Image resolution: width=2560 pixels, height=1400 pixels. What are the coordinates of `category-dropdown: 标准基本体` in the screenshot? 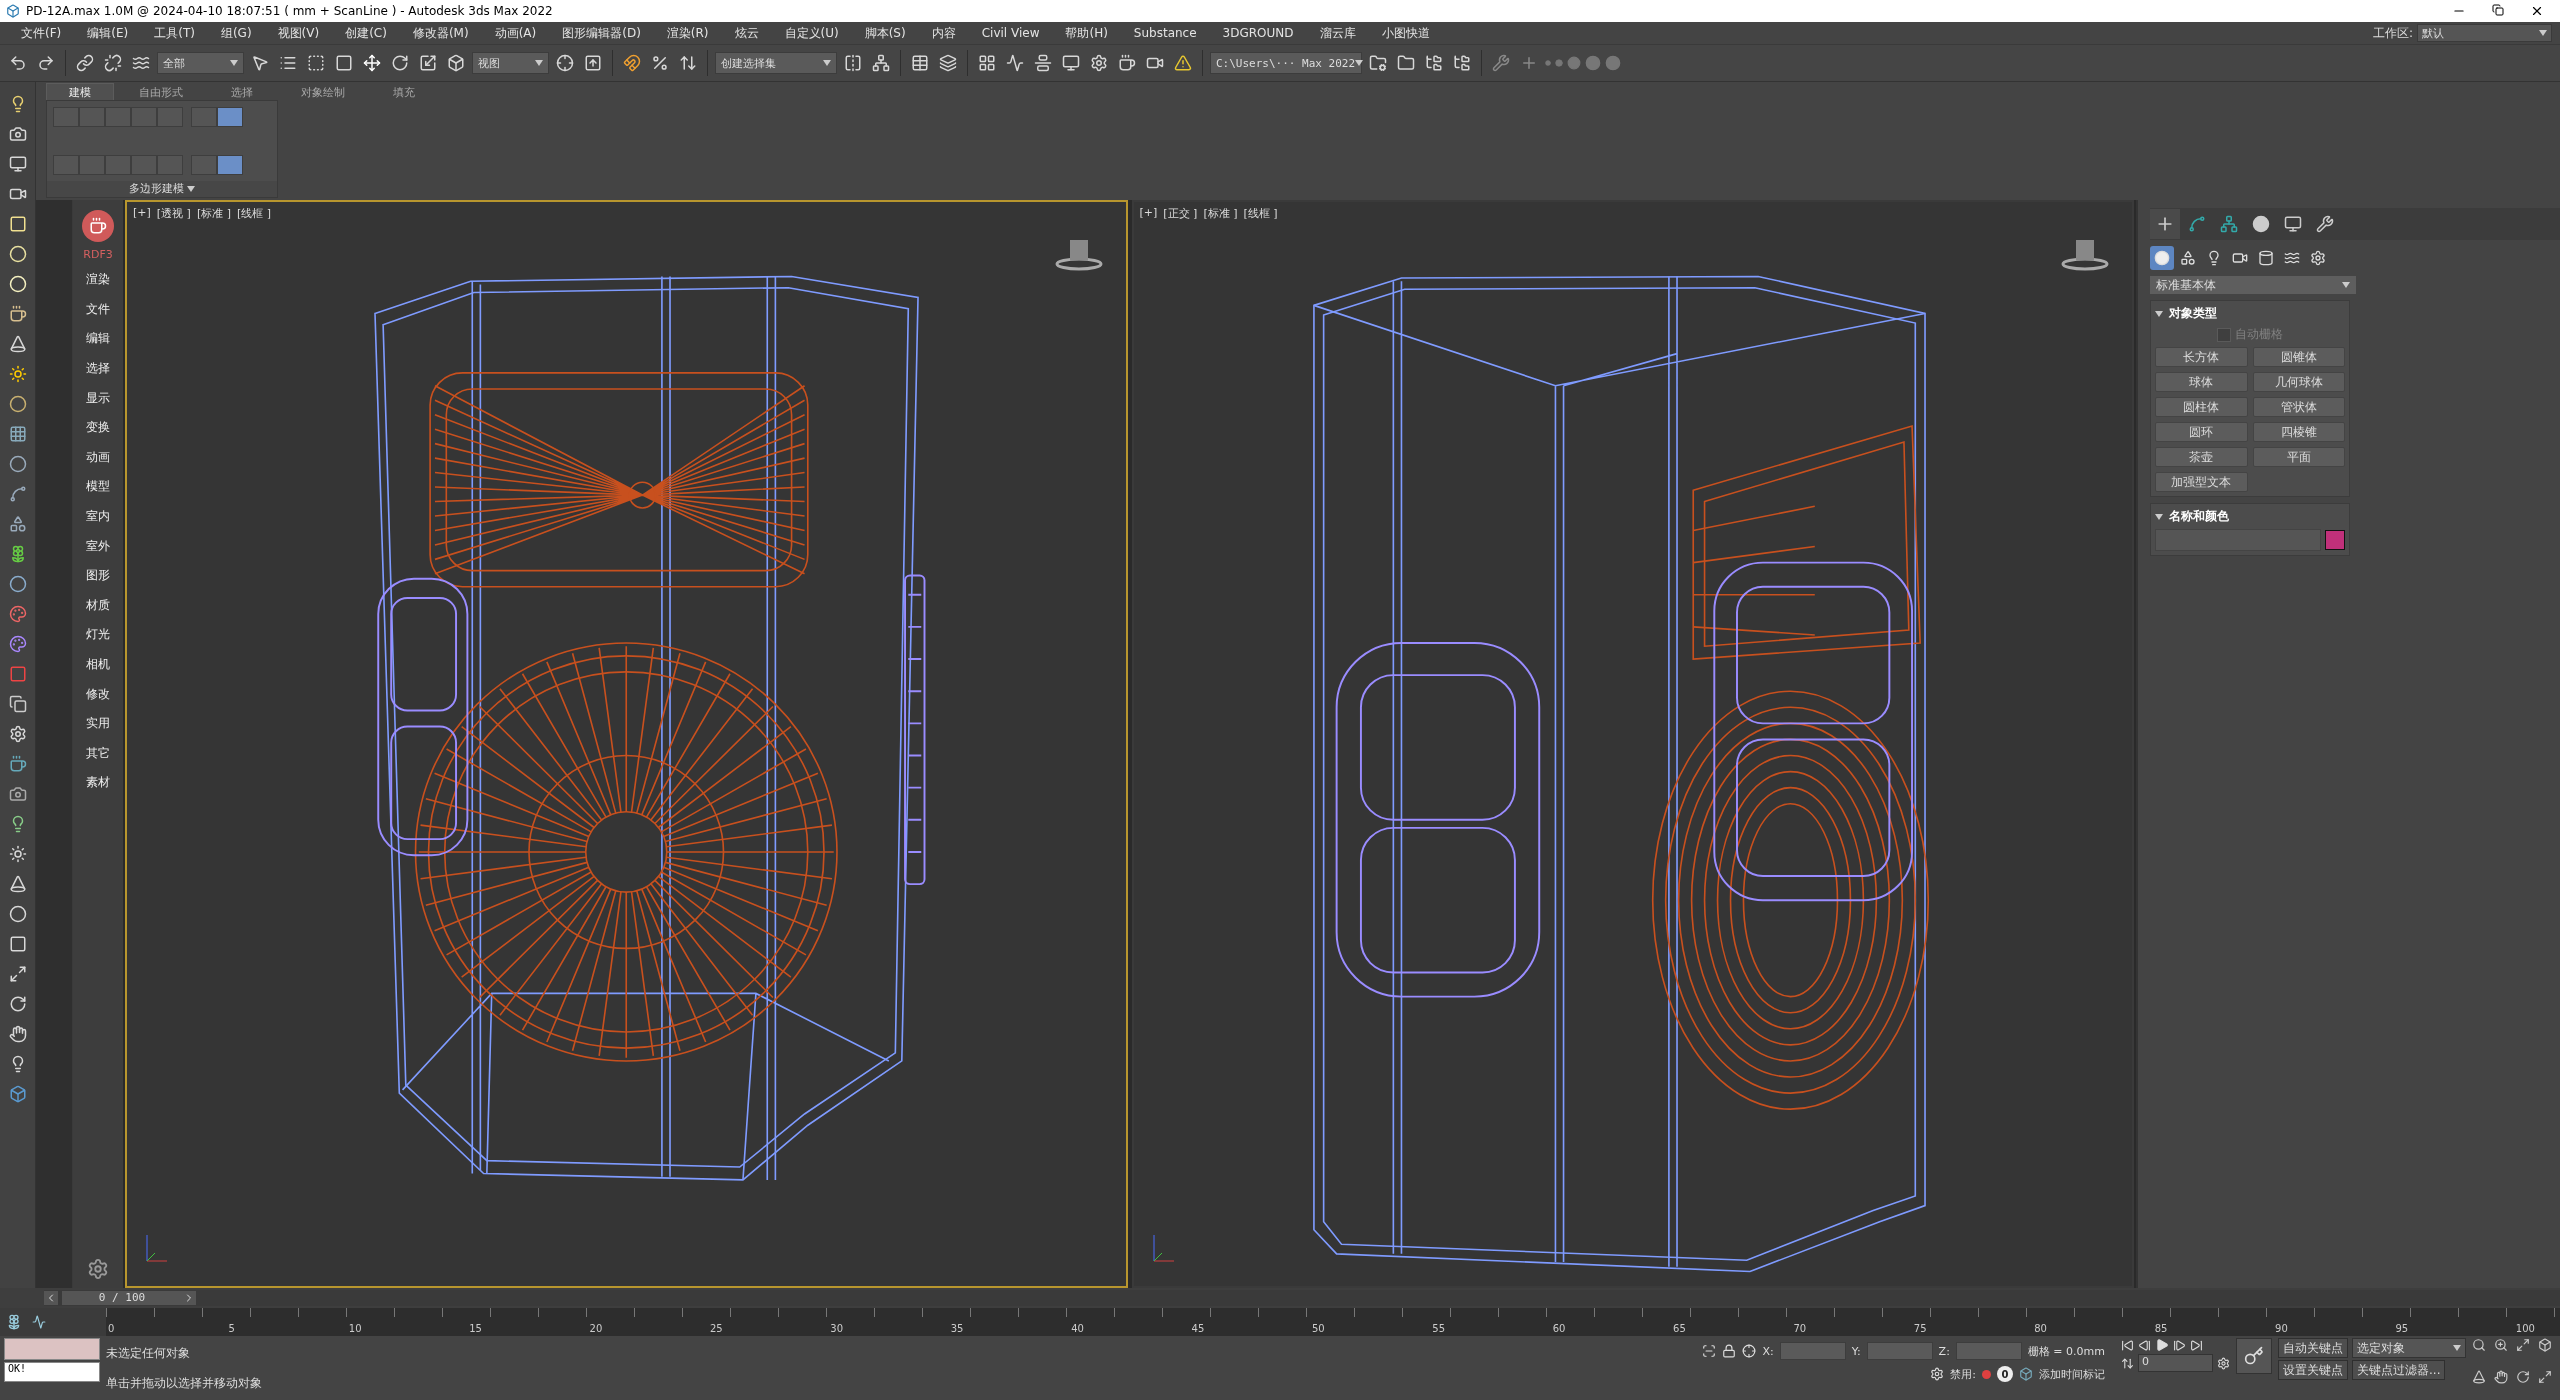 It's located at (2253, 285).